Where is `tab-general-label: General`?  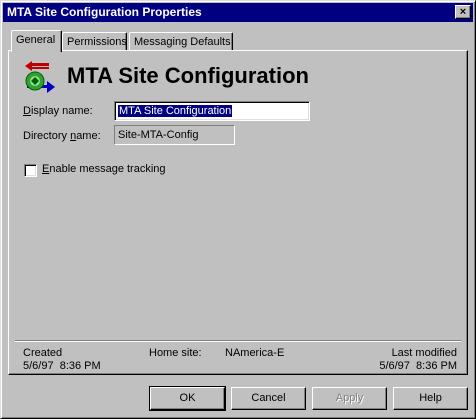
tab-general-label: General is located at coordinates (36, 40).